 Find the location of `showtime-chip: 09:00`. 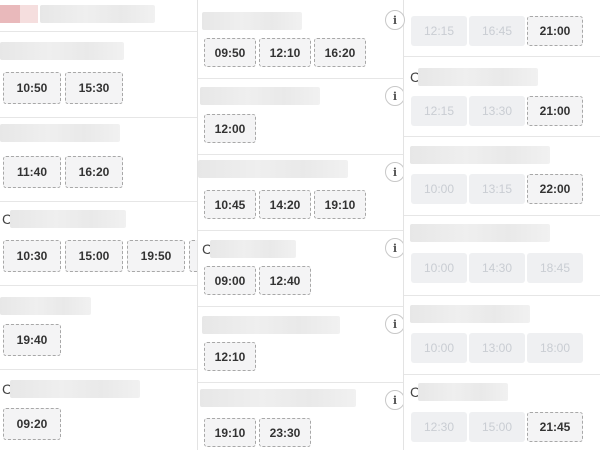

showtime-chip: 09:00 is located at coordinates (230, 280).